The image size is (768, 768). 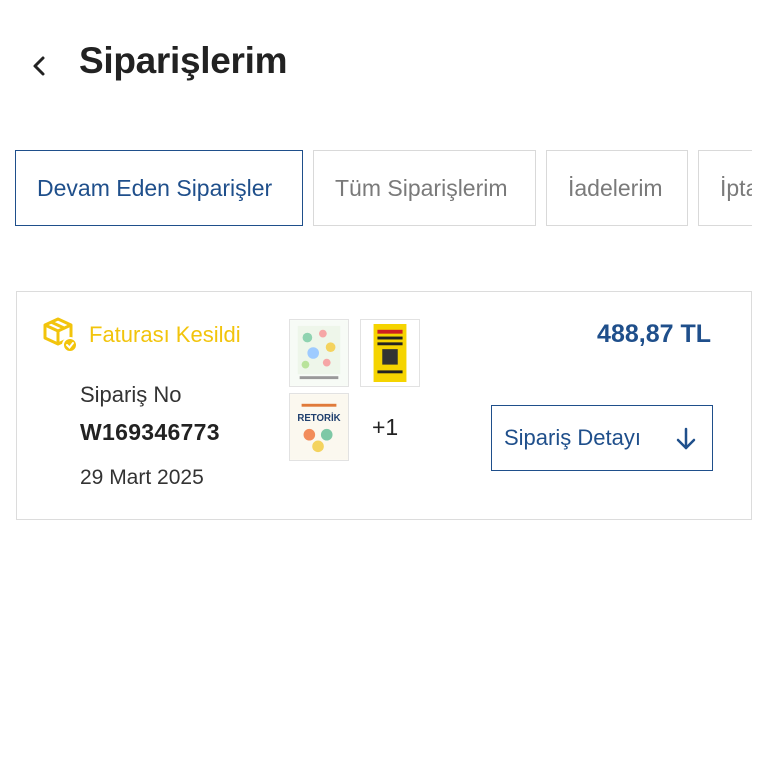 I want to click on book-cover-3-title: RETORİK, so click(x=318, y=418).